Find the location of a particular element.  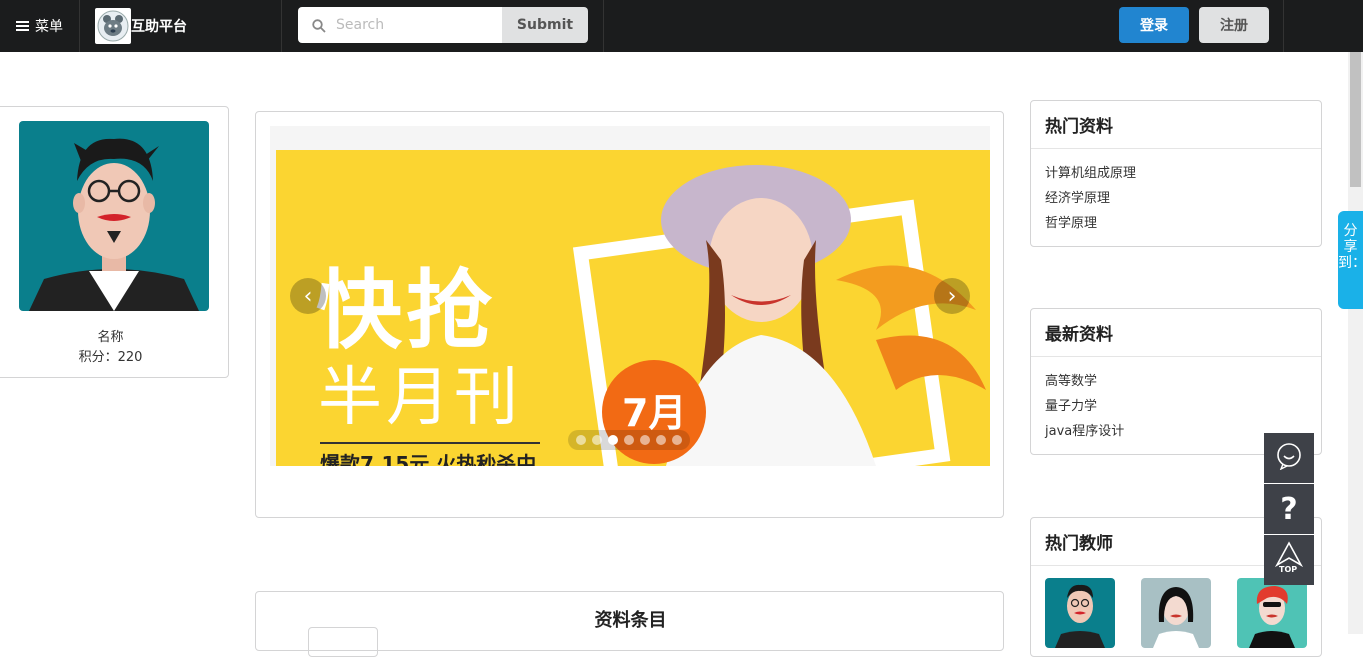

carousel-next-button: › is located at coordinates (952, 296).